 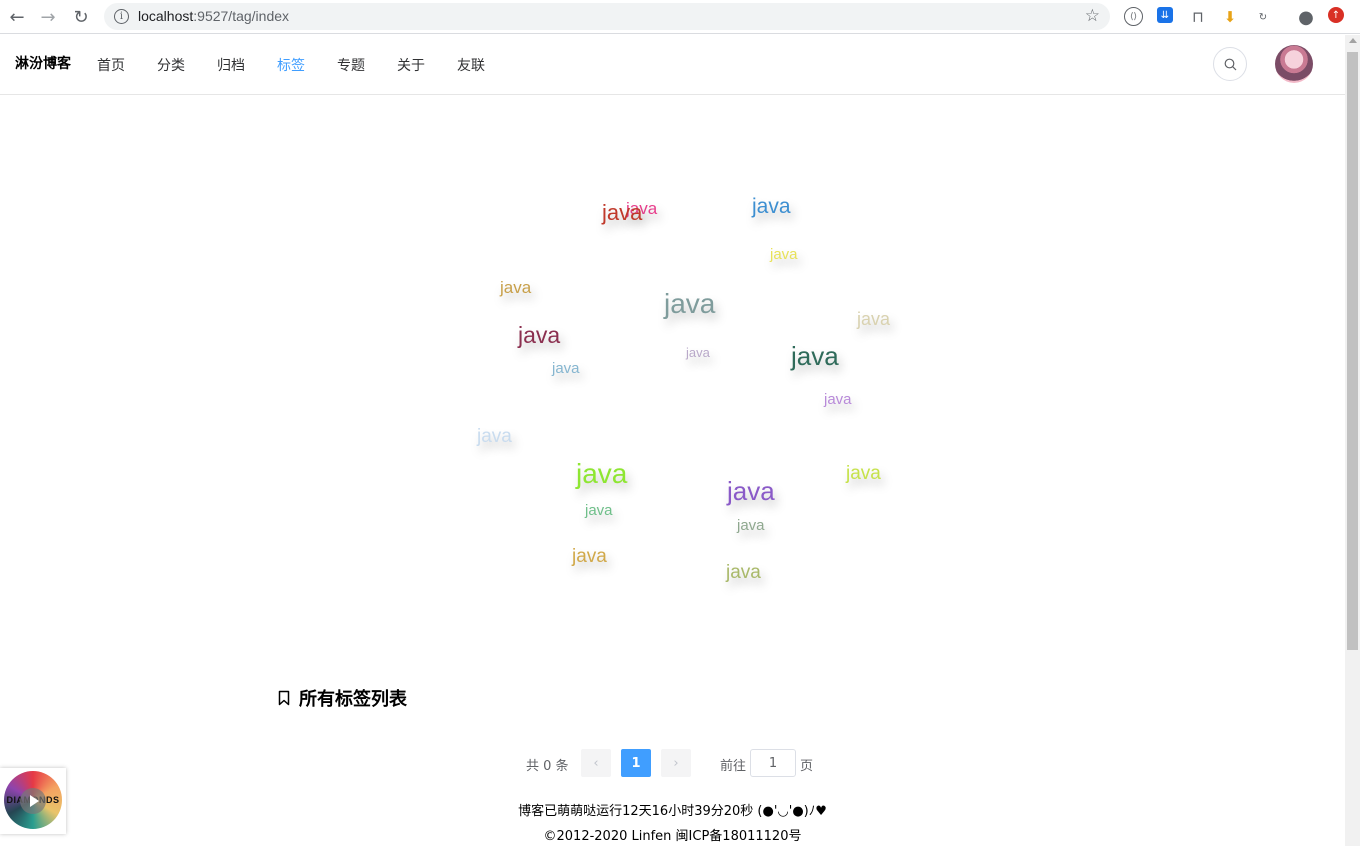 What do you see at coordinates (1294, 64) in the screenshot?
I see `avatar` at bounding box center [1294, 64].